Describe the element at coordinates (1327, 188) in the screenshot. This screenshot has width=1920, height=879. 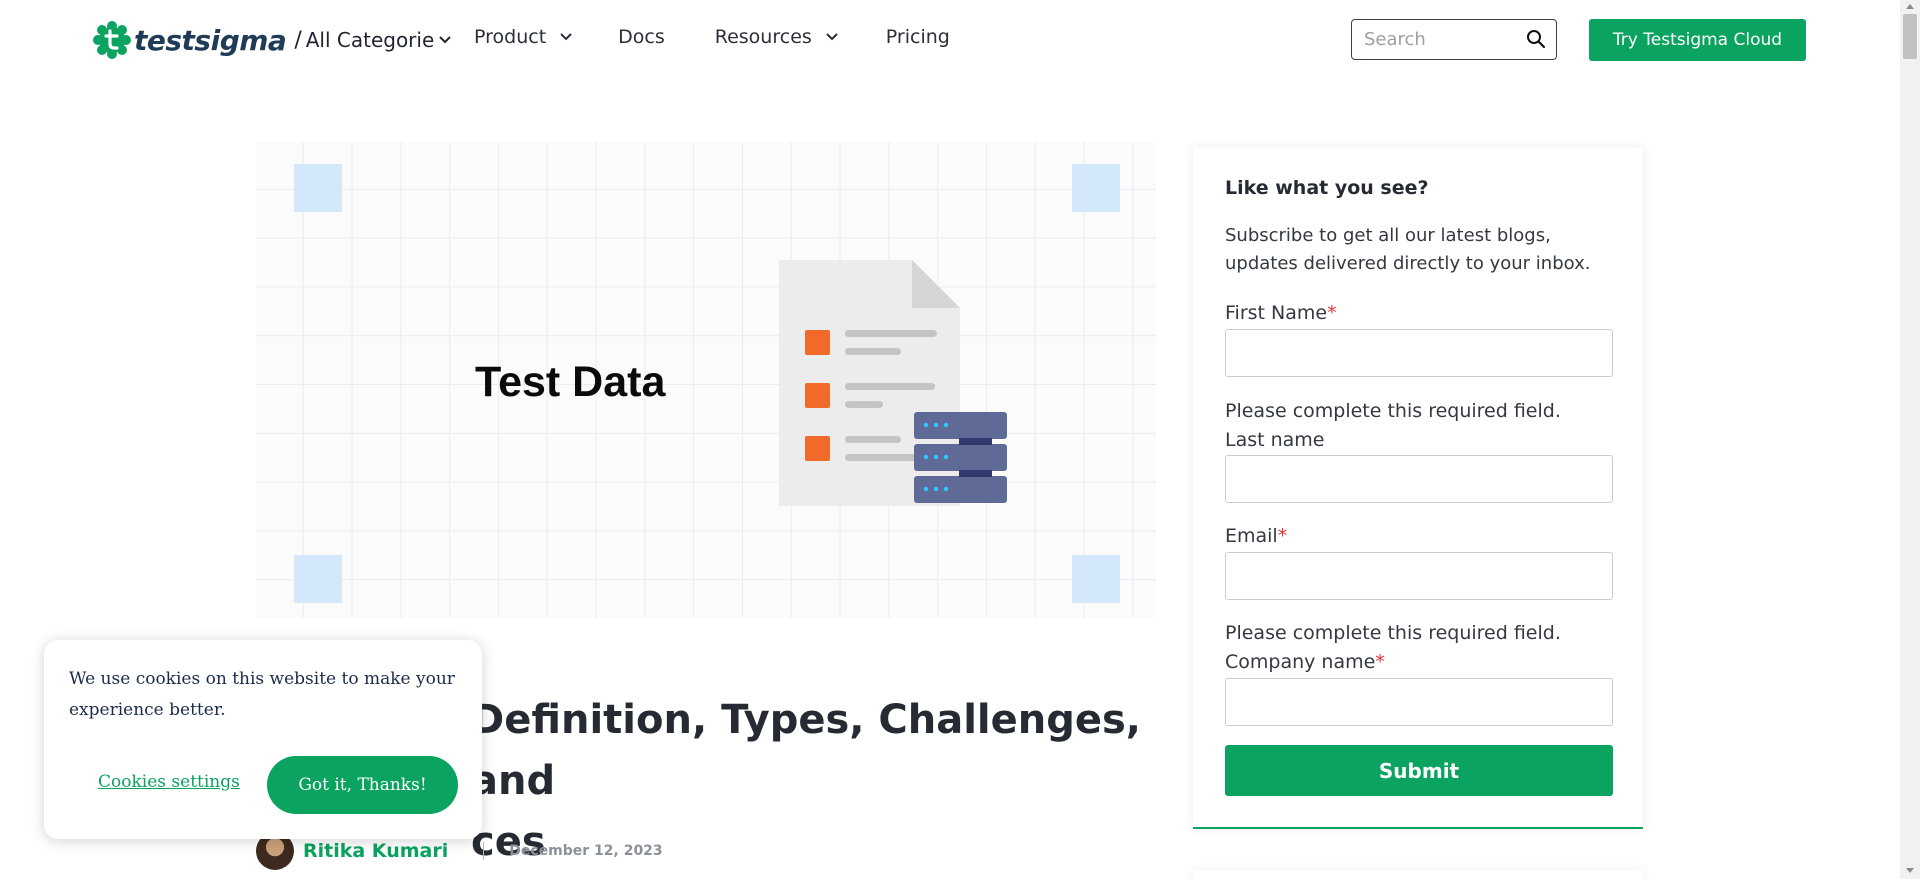
I see `form-heading: Like what you see?` at that location.